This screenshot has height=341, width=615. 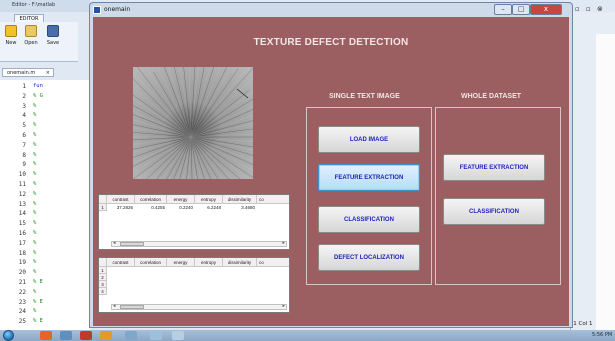 I want to click on matlab-taskbar-icon, so click(x=131, y=335).